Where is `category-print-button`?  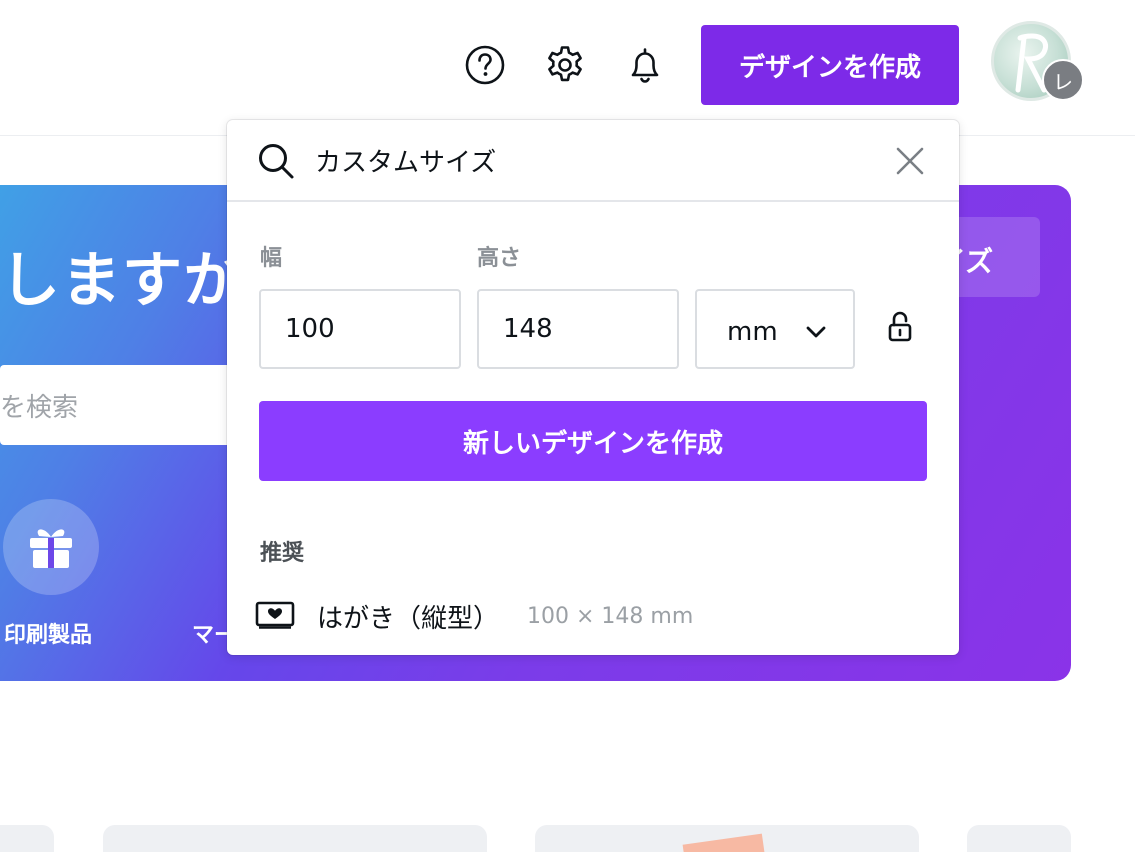 category-print-button is located at coordinates (51, 547).